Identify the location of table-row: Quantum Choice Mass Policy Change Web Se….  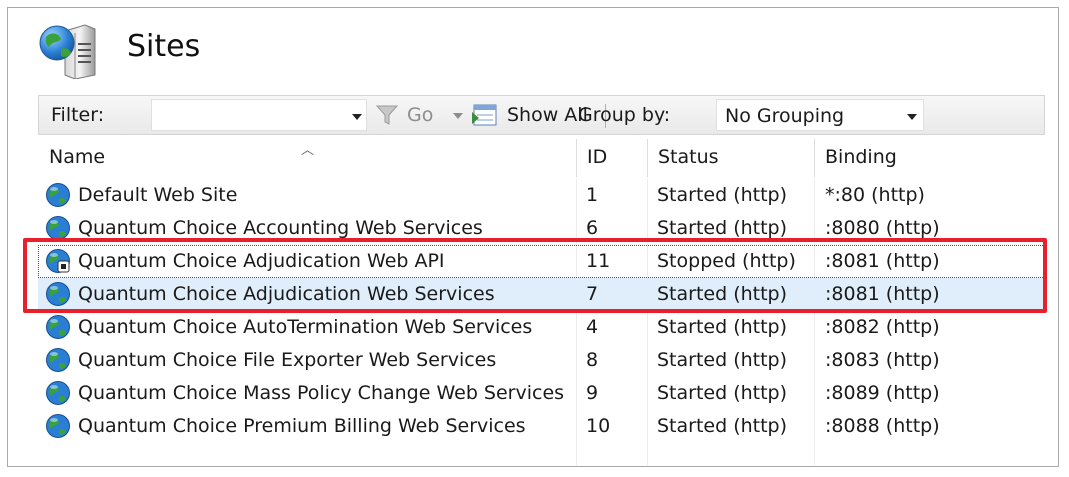
(541, 393).